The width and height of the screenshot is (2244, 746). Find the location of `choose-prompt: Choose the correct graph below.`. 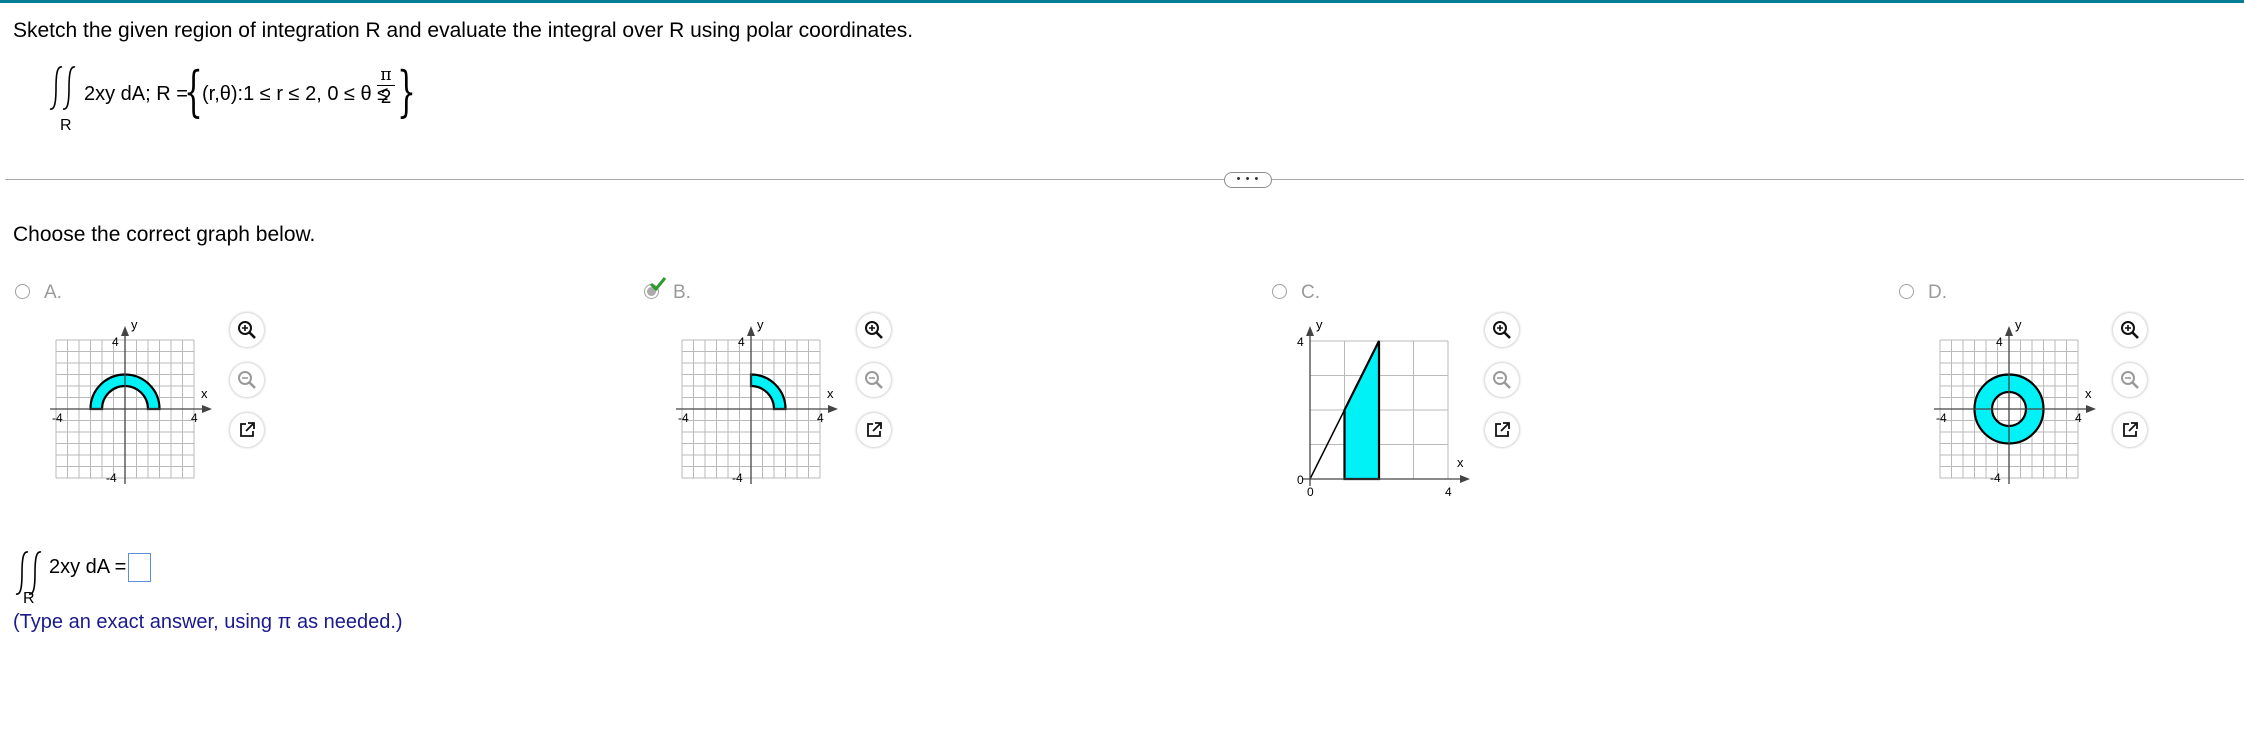

choose-prompt: Choose the correct graph below. is located at coordinates (164, 234).